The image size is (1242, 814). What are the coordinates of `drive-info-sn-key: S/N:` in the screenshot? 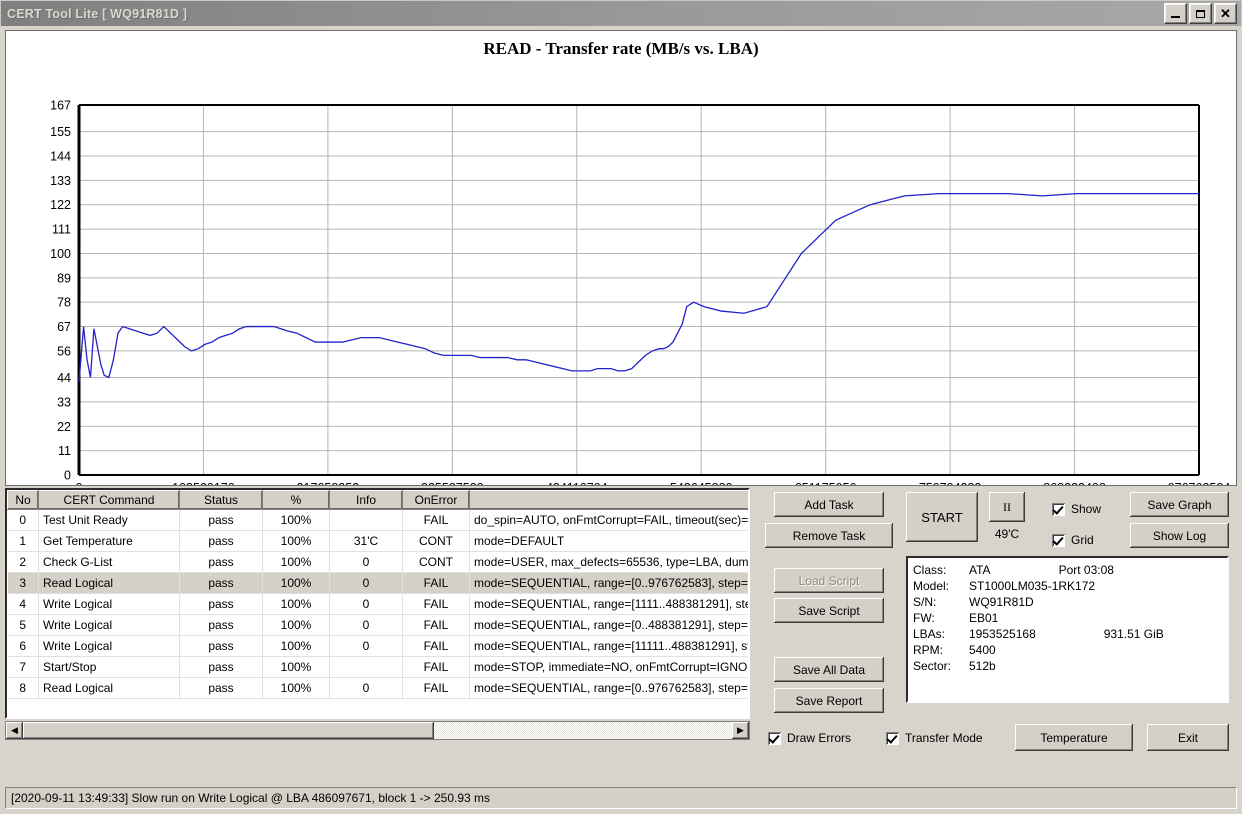 It's located at (925, 602).